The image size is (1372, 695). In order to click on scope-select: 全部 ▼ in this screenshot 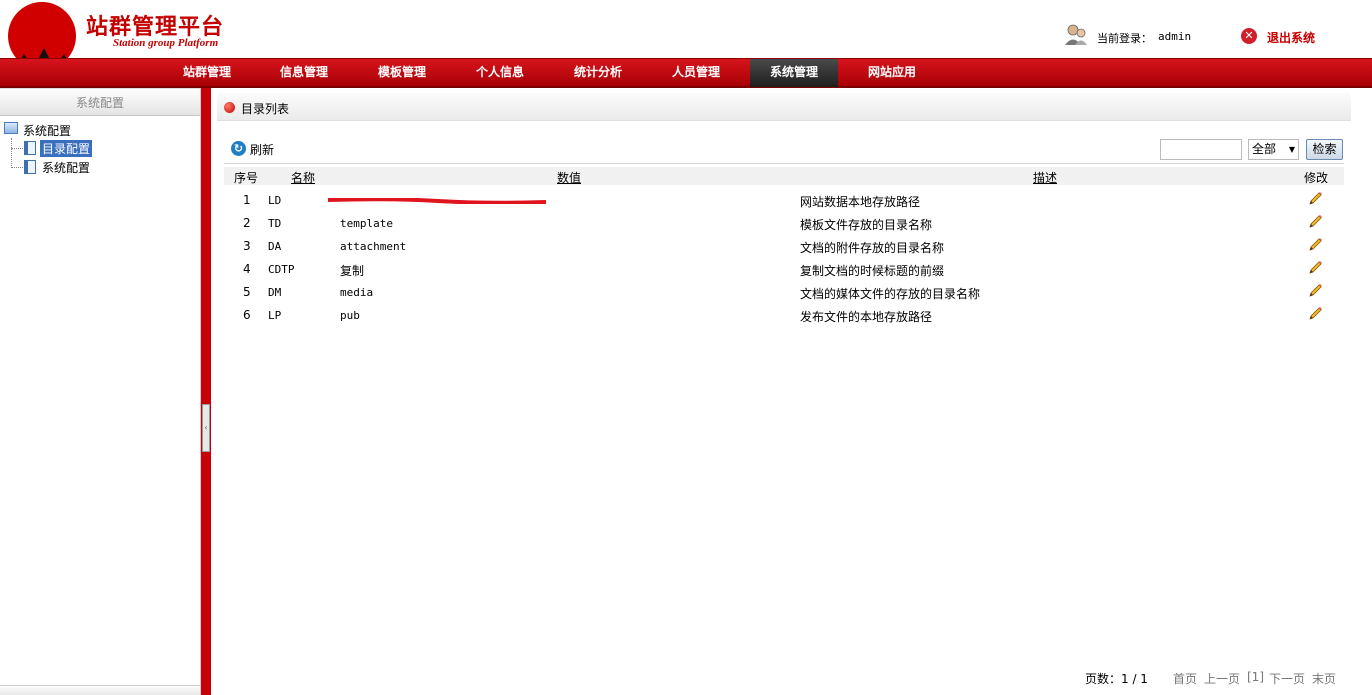, I will do `click(1273, 149)`.